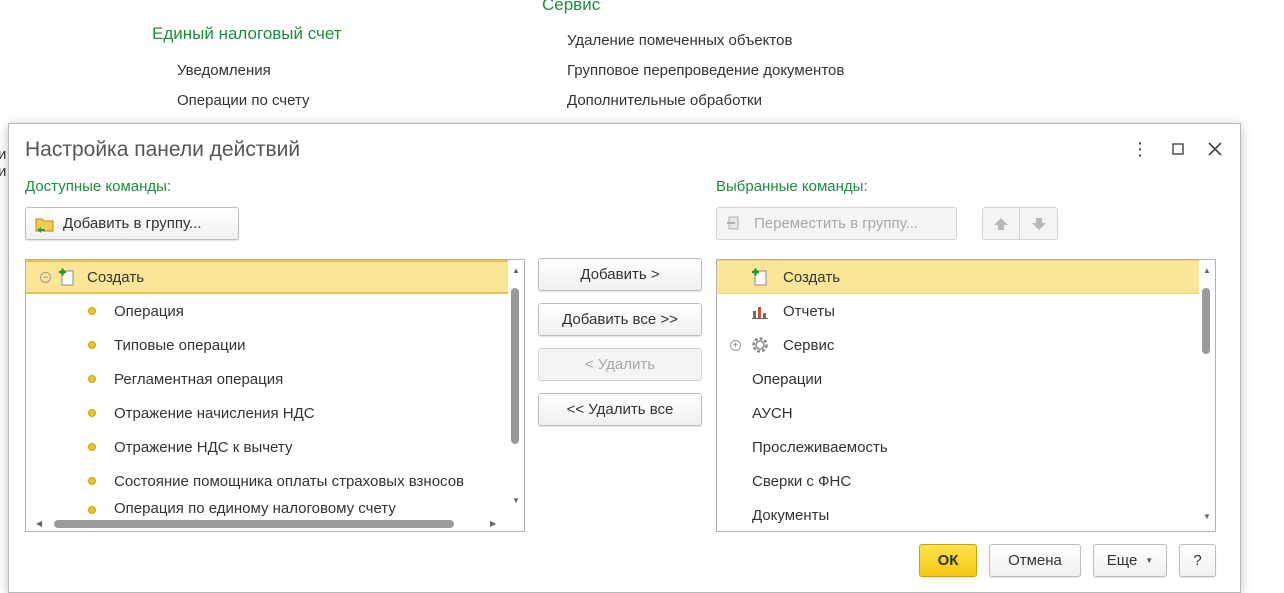 This screenshot has height=593, width=1284. I want to click on tree-item: Типовые операции, so click(267, 345).